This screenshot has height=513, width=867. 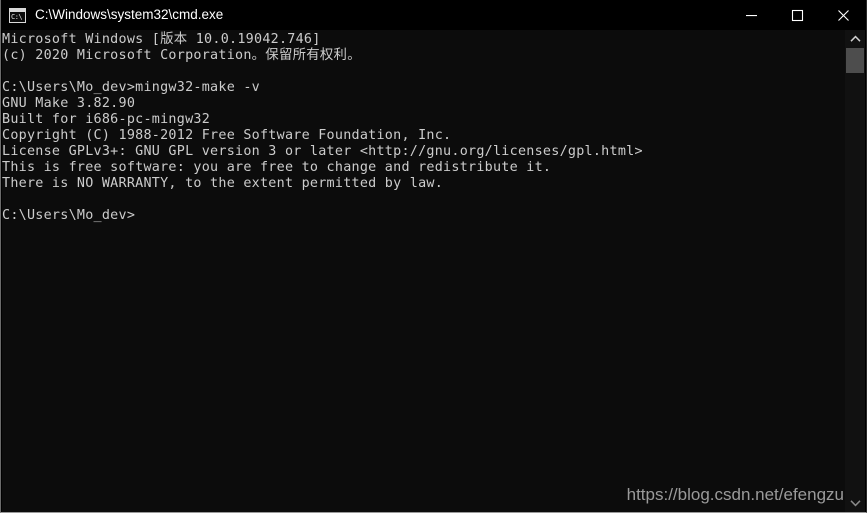 I want to click on close-icon, so click(x=843, y=15).